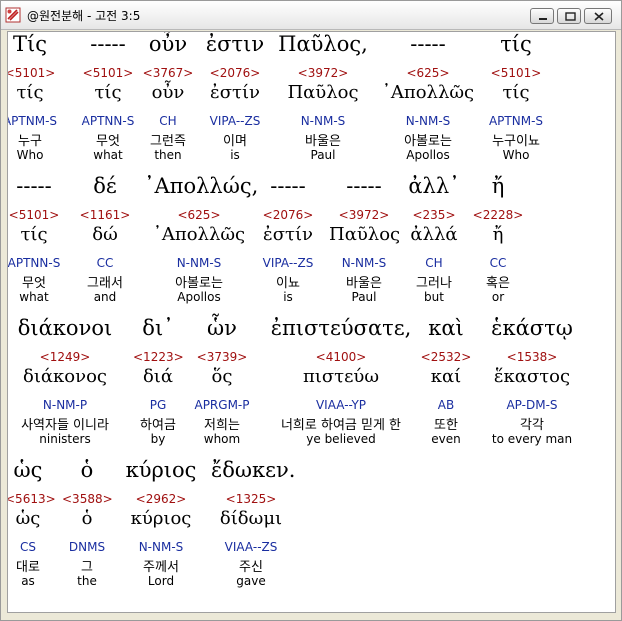 The width and height of the screenshot is (622, 621). I want to click on english-gloss: or, so click(498, 297).